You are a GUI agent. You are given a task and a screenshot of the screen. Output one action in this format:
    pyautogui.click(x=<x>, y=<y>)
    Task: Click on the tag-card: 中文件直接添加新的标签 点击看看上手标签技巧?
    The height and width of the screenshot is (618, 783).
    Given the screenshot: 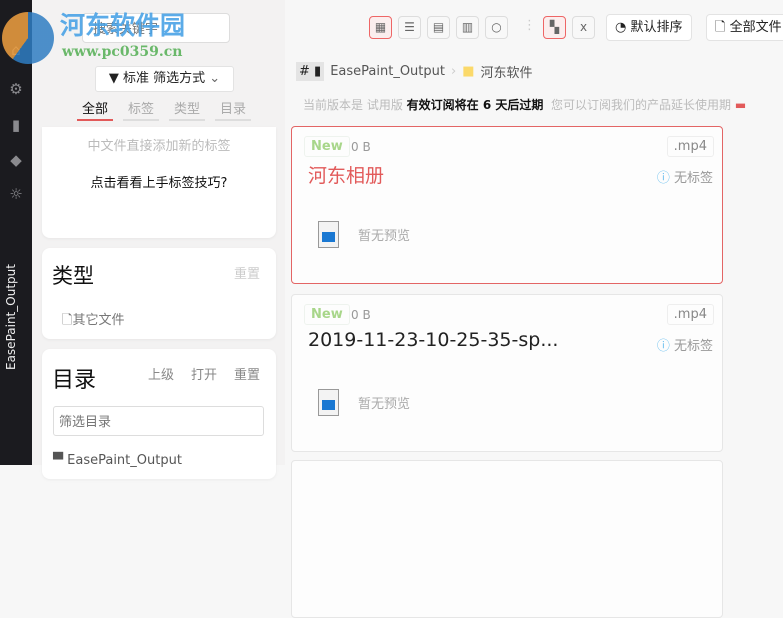 What is the action you would take?
    pyautogui.click(x=159, y=182)
    